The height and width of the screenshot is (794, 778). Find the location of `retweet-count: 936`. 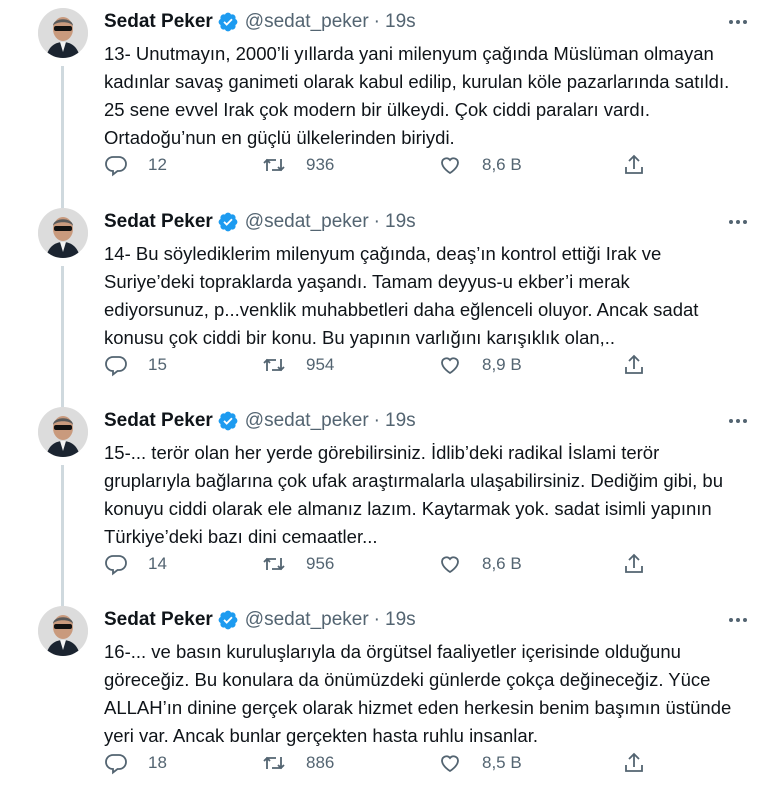

retweet-count: 936 is located at coordinates (320, 164).